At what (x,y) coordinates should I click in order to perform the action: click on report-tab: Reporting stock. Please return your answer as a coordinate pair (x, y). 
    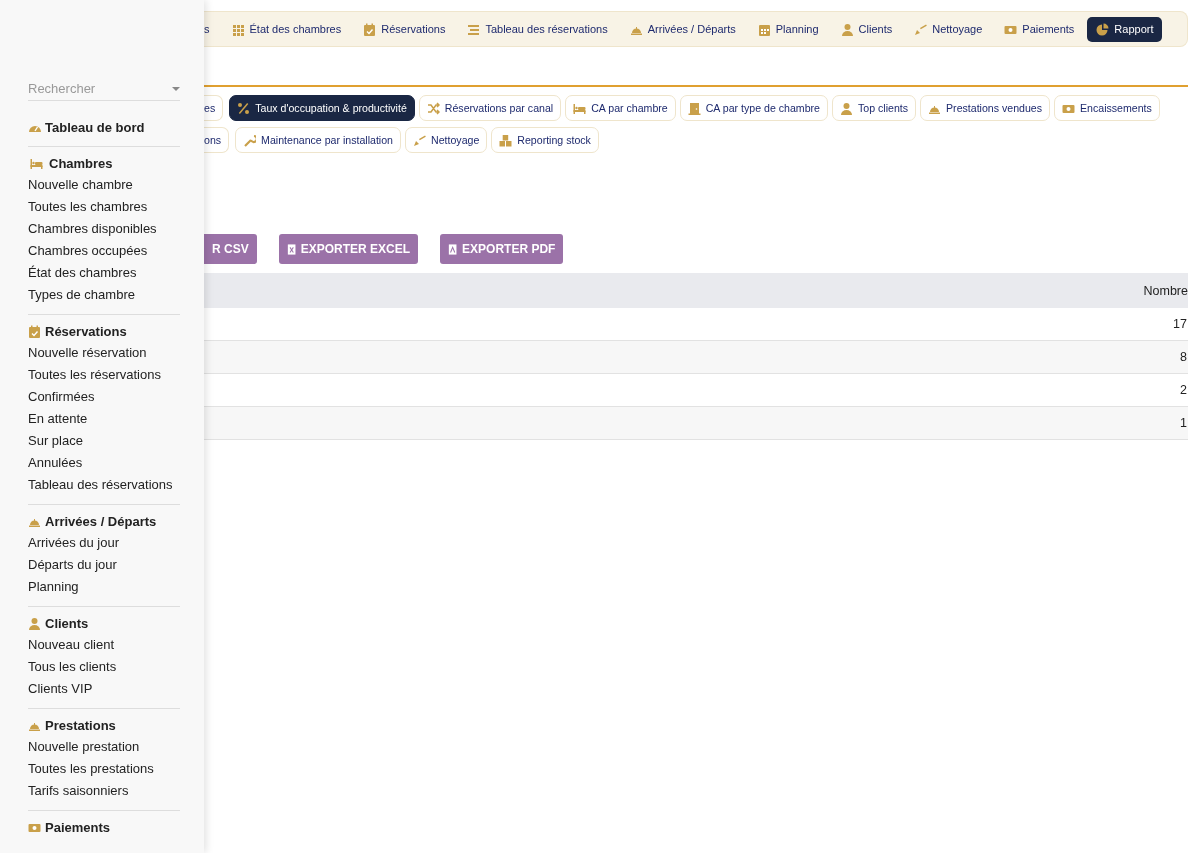
    Looking at the image, I should click on (545, 140).